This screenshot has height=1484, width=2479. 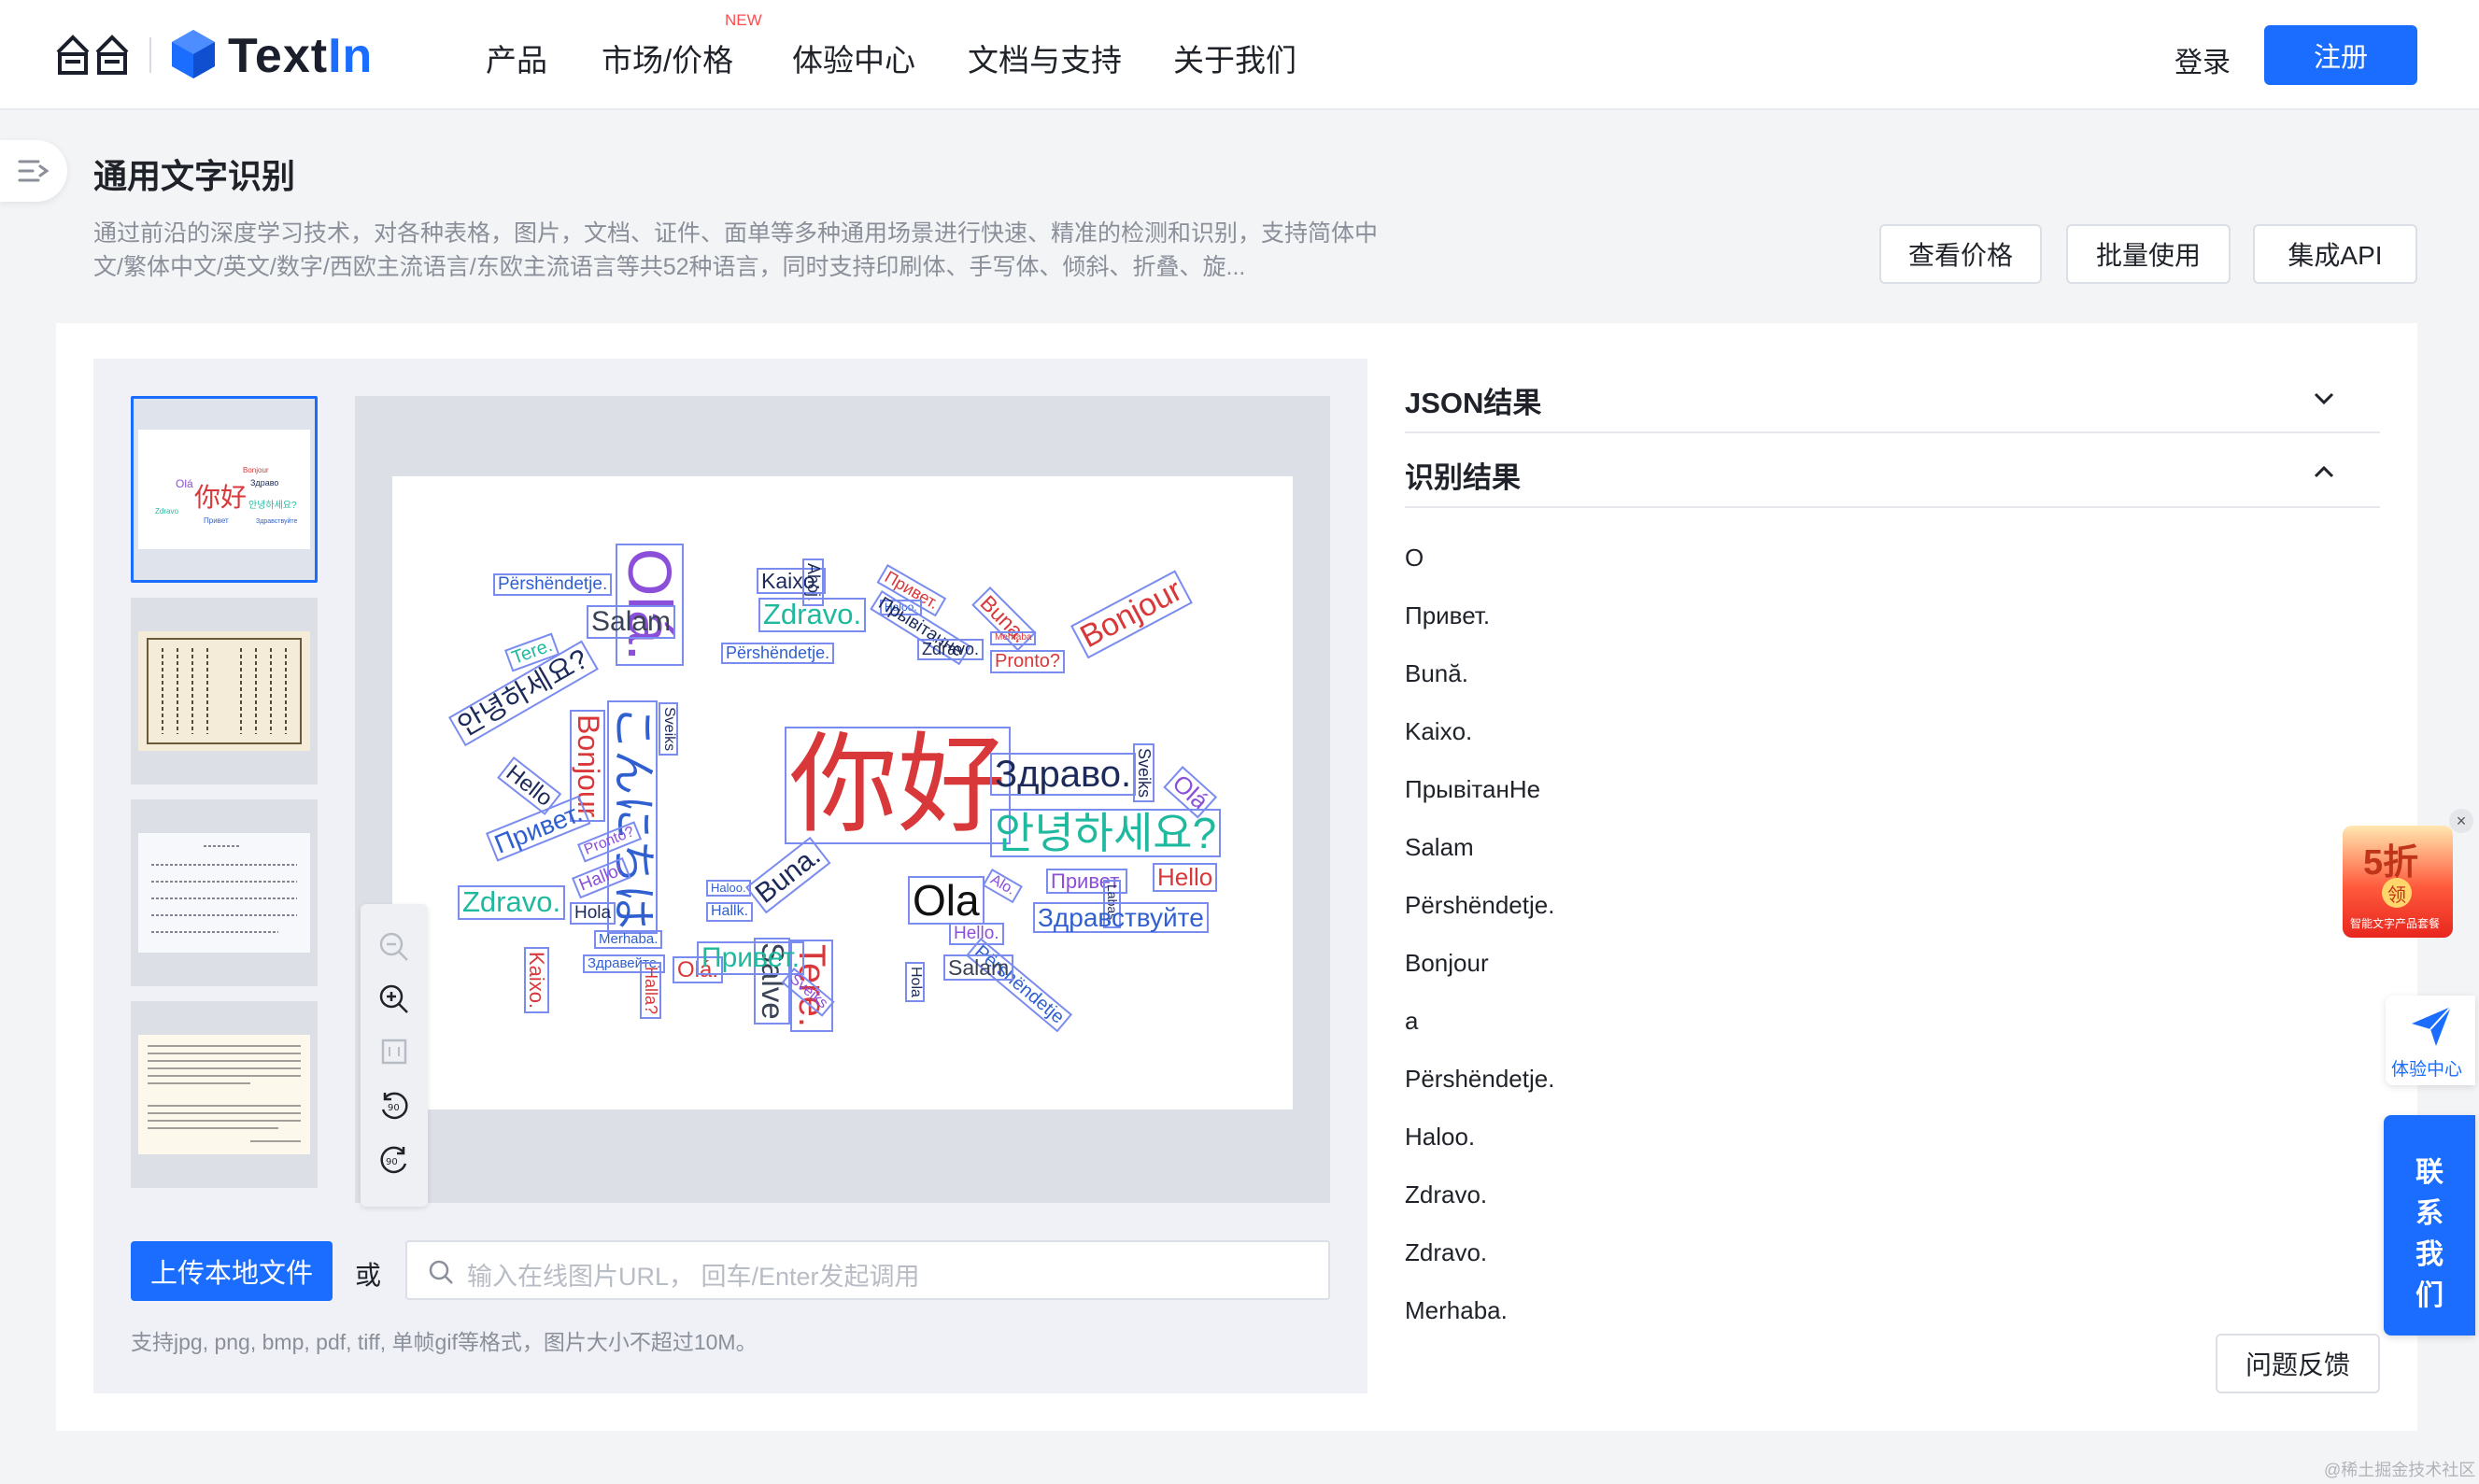 I want to click on url-input-placeholder: 输入在线图片URL， 回车/Enter发起调用, so click(x=693, y=1277).